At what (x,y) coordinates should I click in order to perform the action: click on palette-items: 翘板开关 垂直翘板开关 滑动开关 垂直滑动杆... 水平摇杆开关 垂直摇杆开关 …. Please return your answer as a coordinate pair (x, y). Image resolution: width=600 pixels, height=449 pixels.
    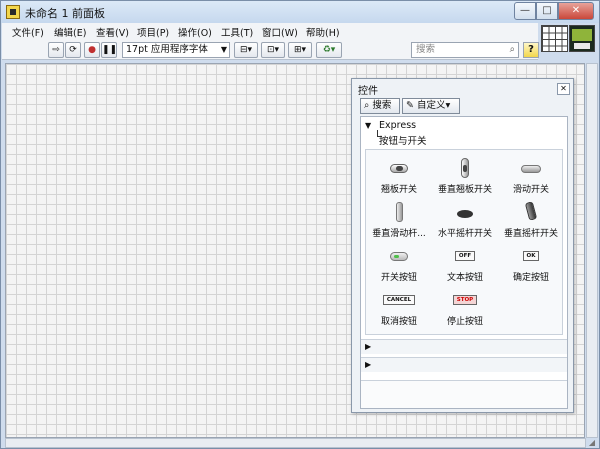
    Looking at the image, I should click on (464, 242).